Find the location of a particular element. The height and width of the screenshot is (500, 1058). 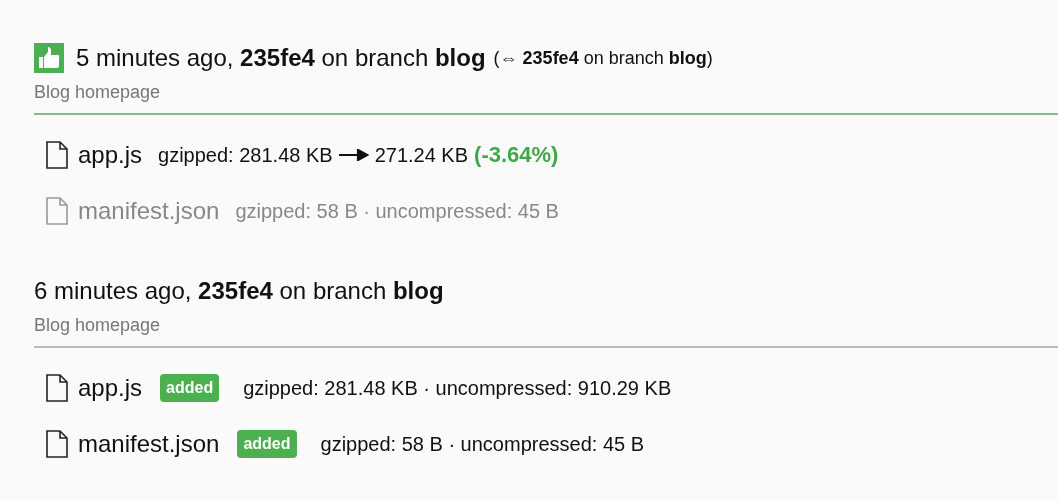

size-change: (-3.64%) is located at coordinates (516, 155).